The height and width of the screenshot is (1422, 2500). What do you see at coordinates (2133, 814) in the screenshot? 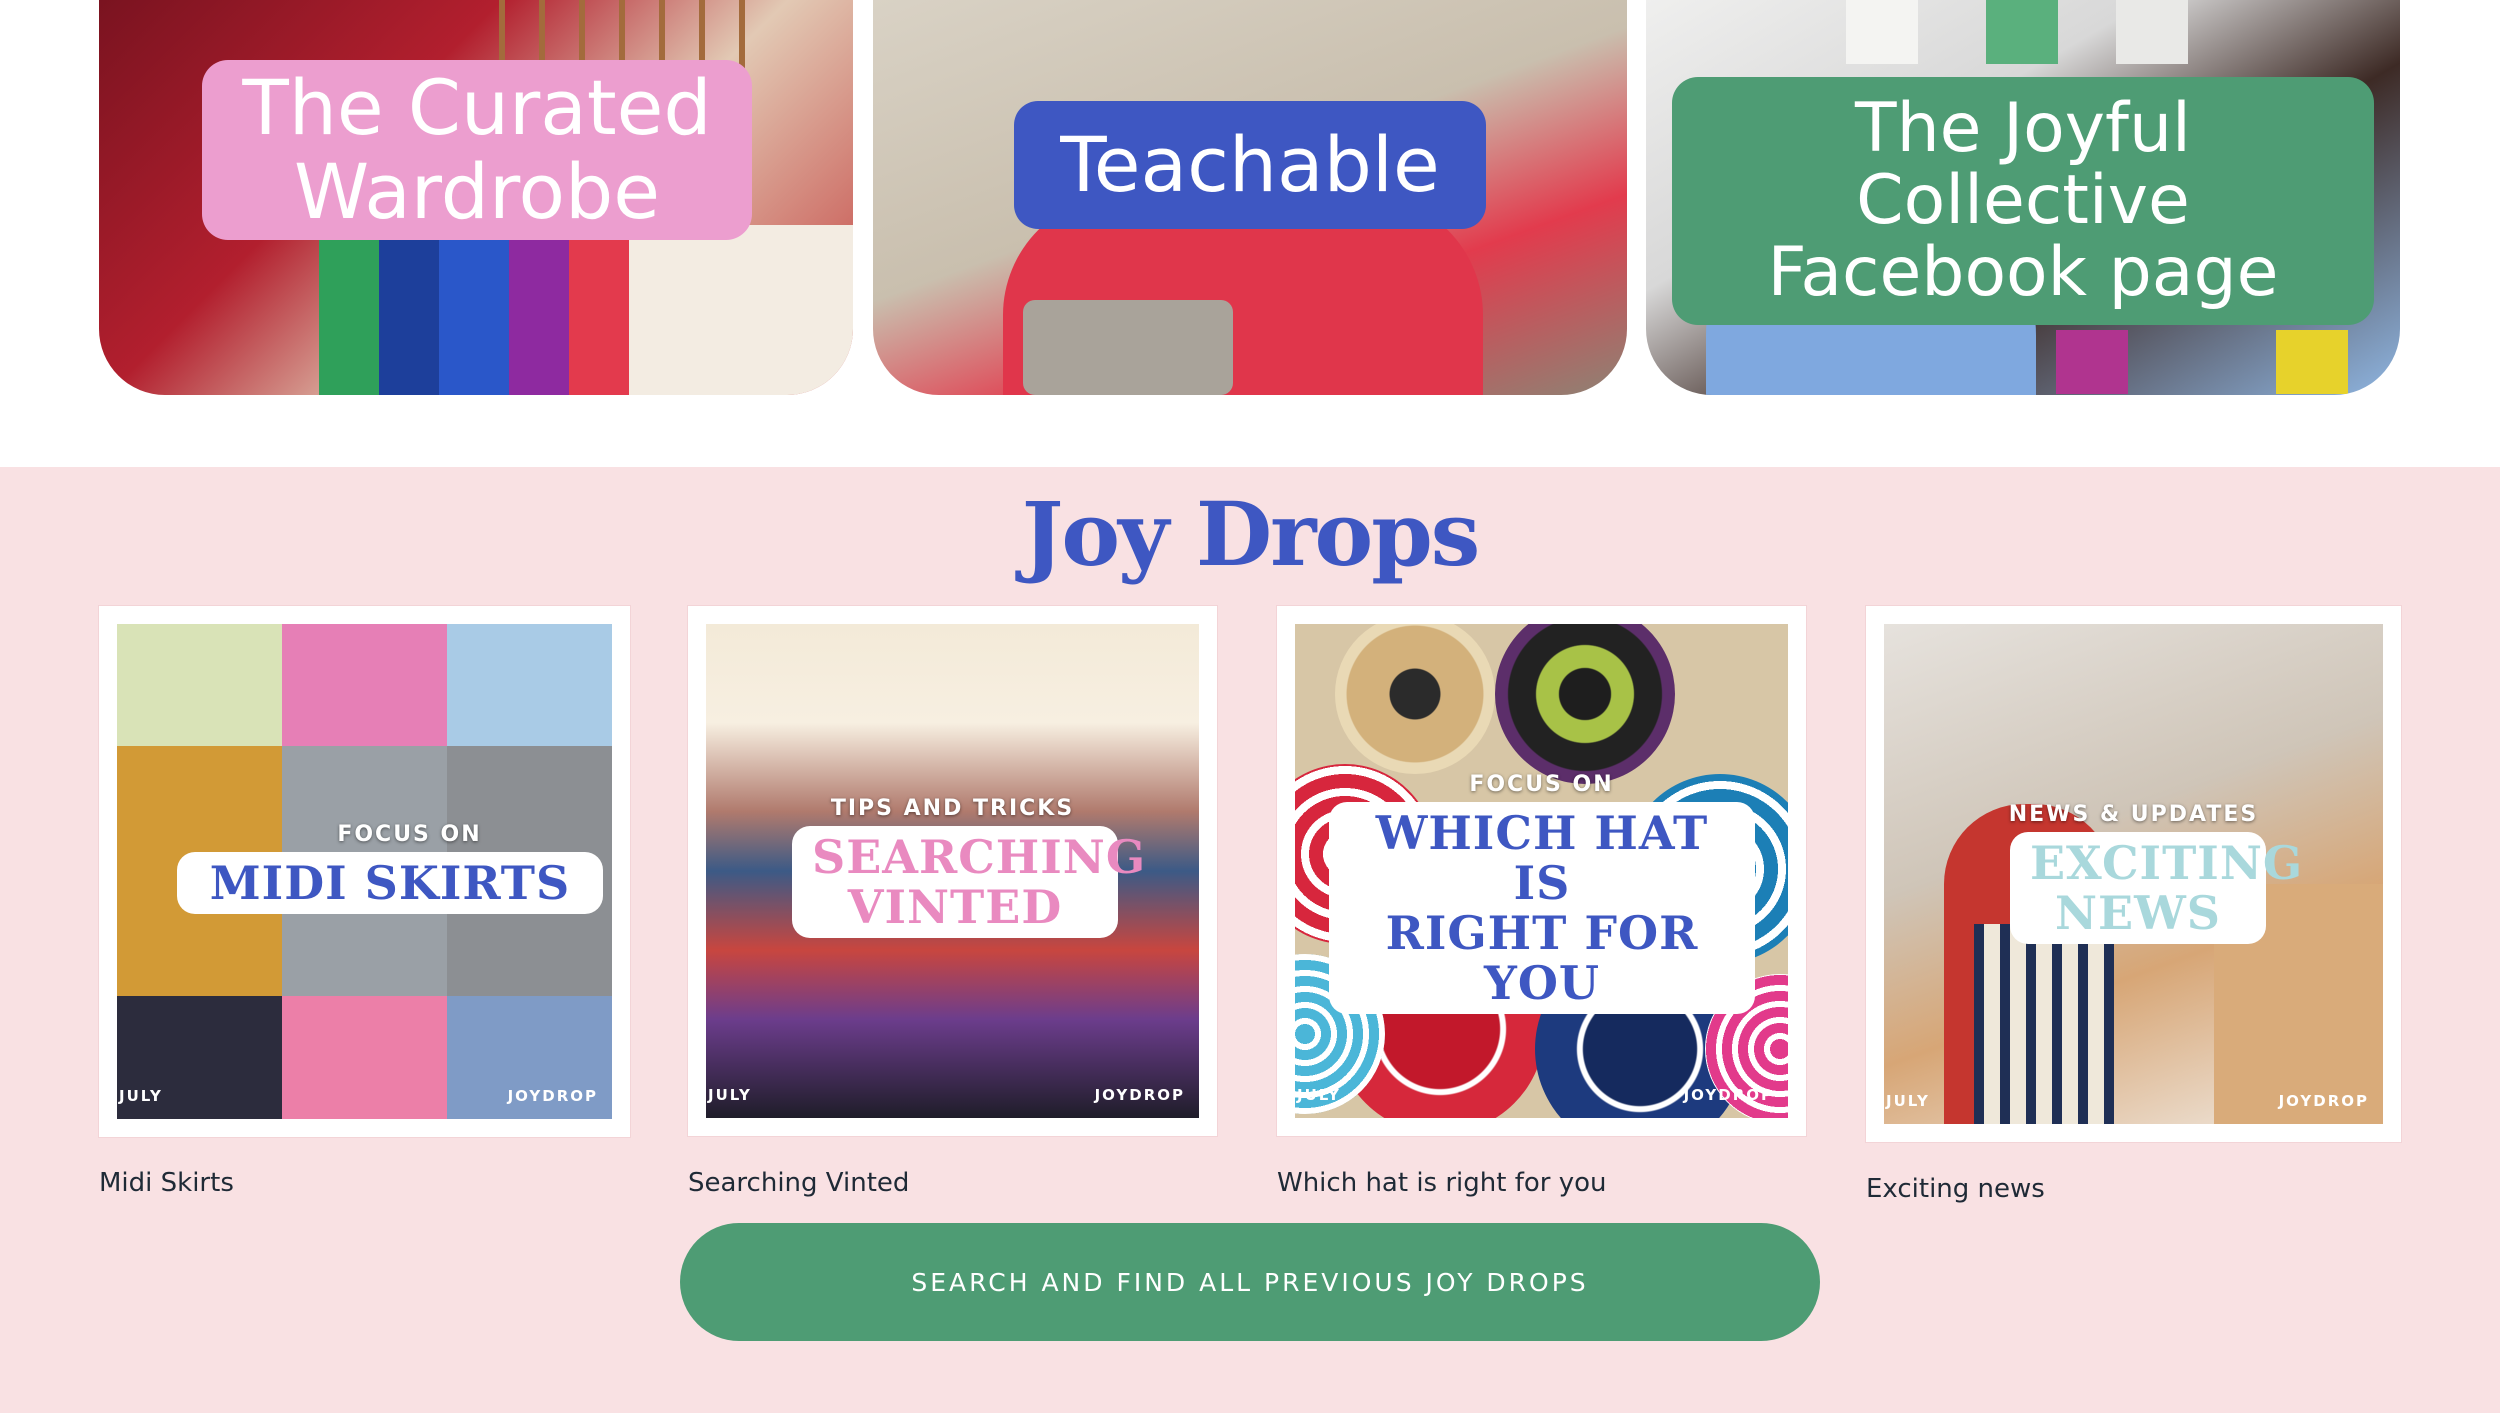
I see `card-overline: NEWS & UPDATES` at bounding box center [2133, 814].